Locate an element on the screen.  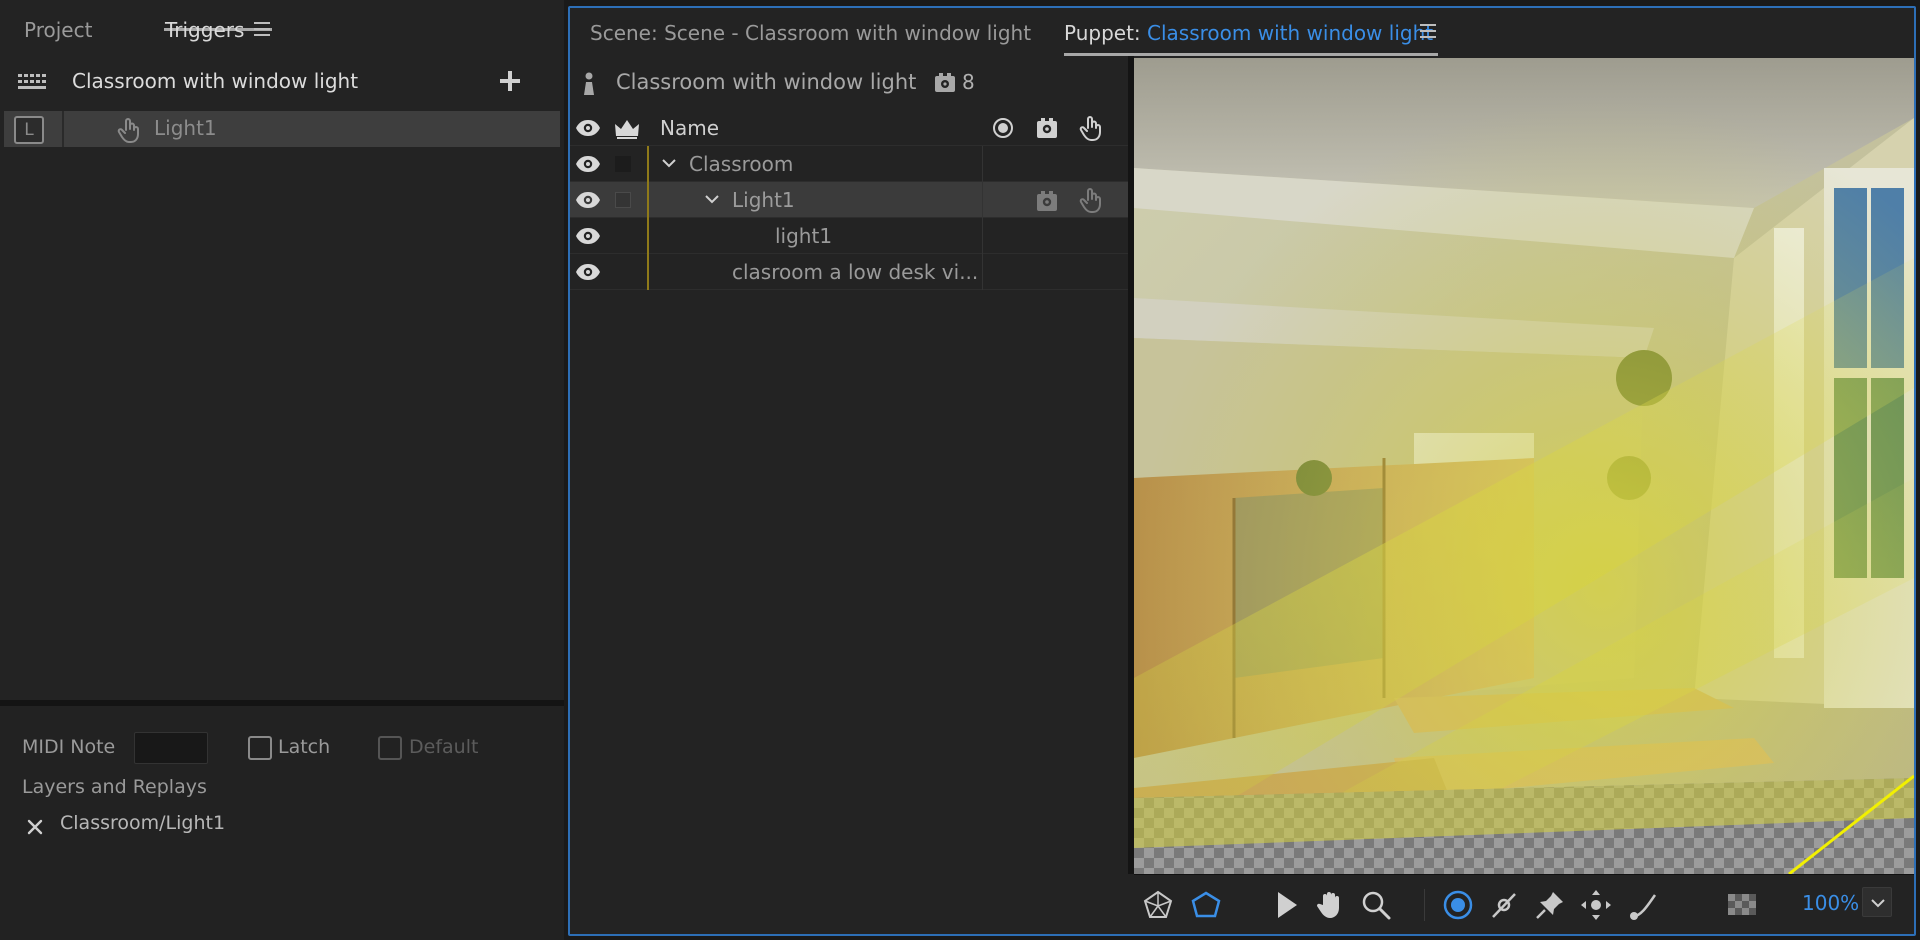
layer-name: light1 is located at coordinates (804, 236).